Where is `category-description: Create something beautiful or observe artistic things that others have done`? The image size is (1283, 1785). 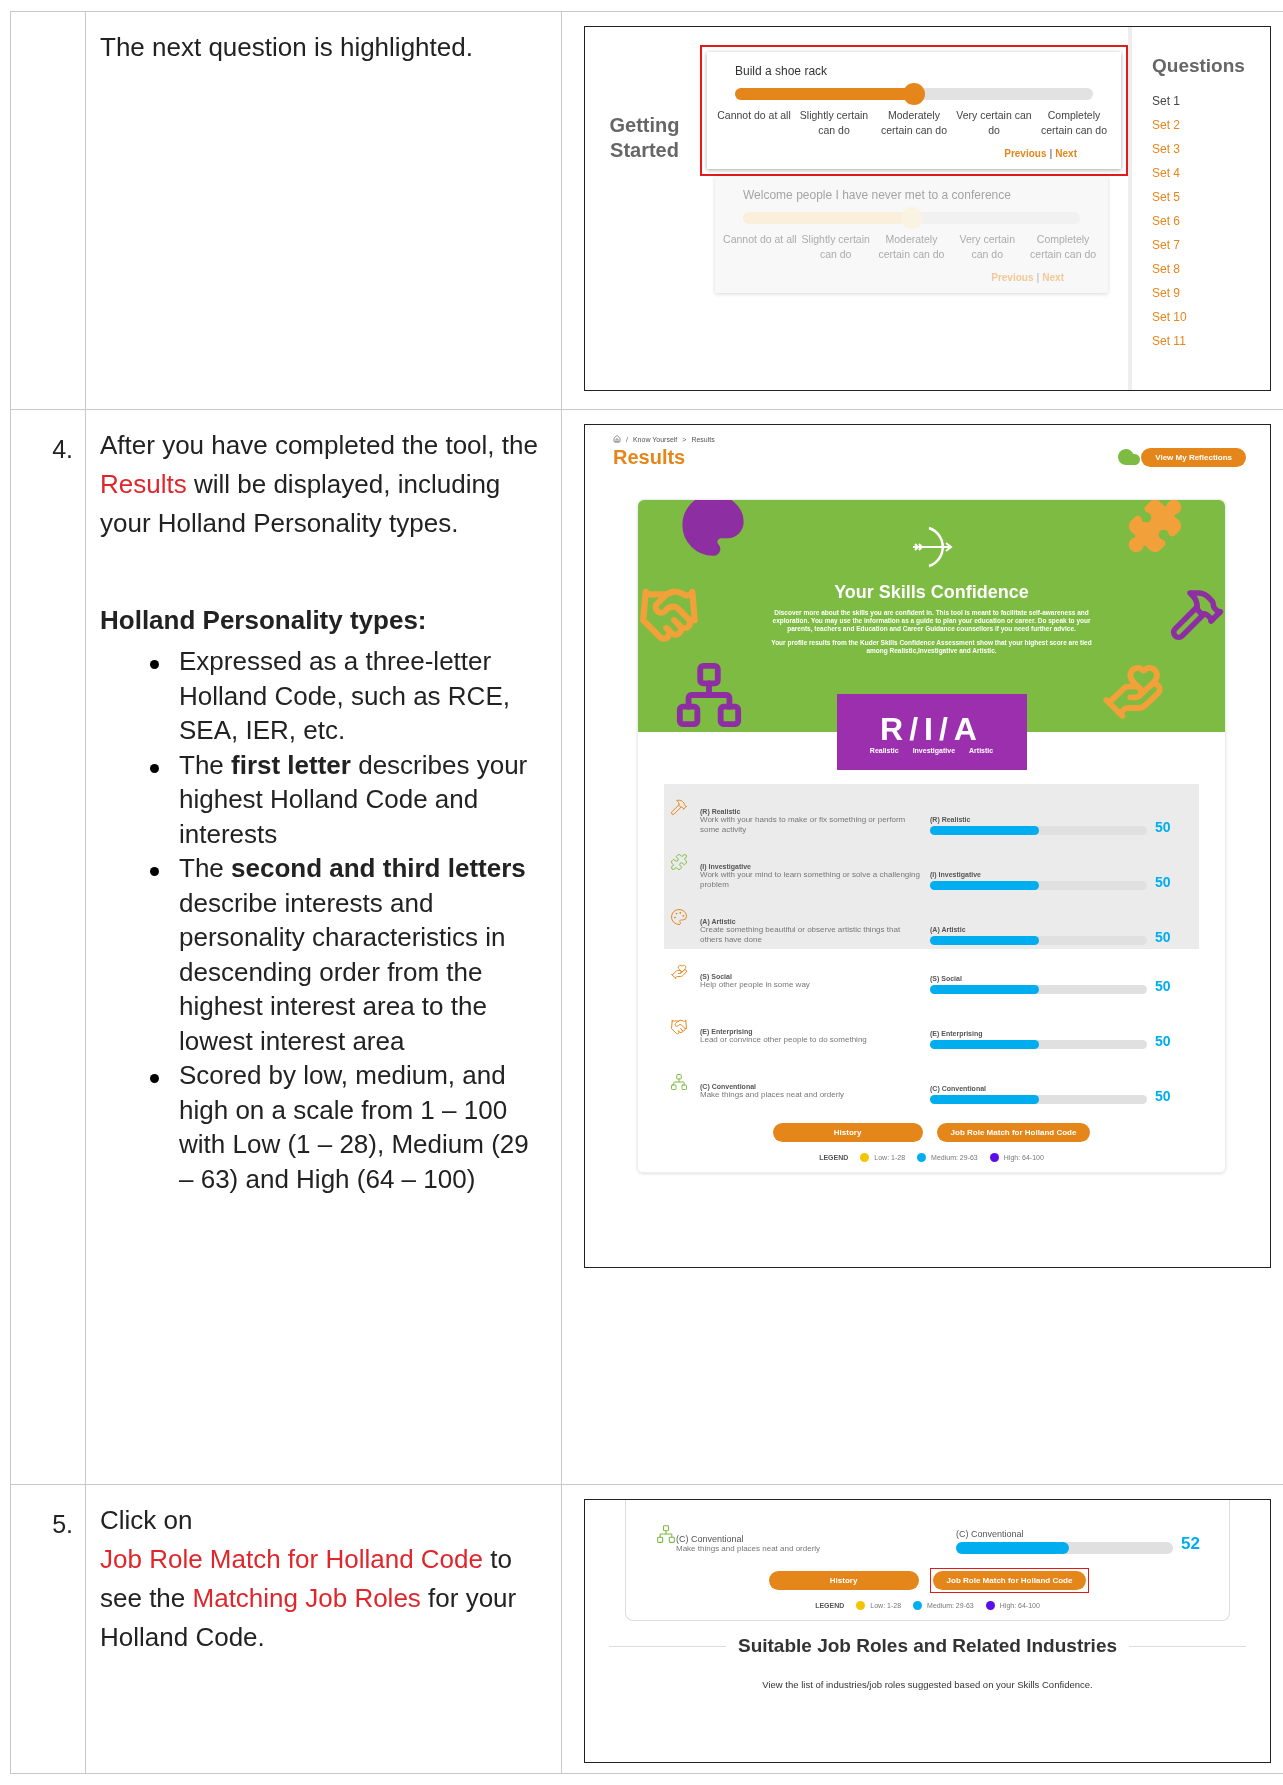
category-description: Create something beautiful or observe artistic things that others have done is located at coordinates (801, 935).